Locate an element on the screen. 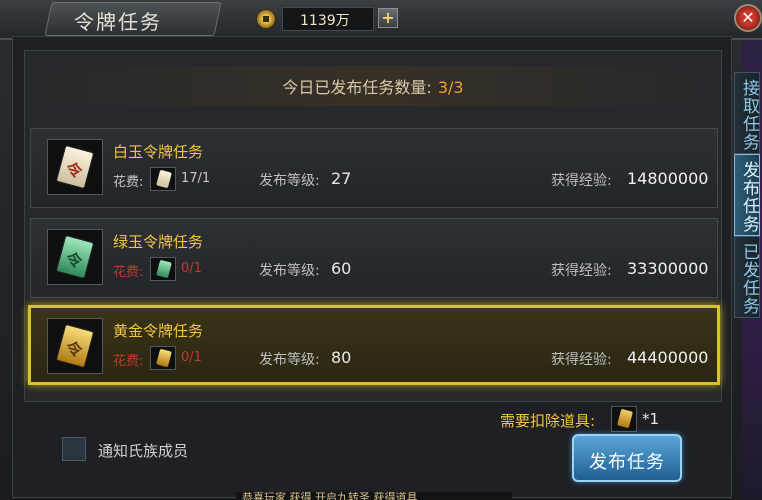  green-jade-token-icon: 令 is located at coordinates (75, 257).